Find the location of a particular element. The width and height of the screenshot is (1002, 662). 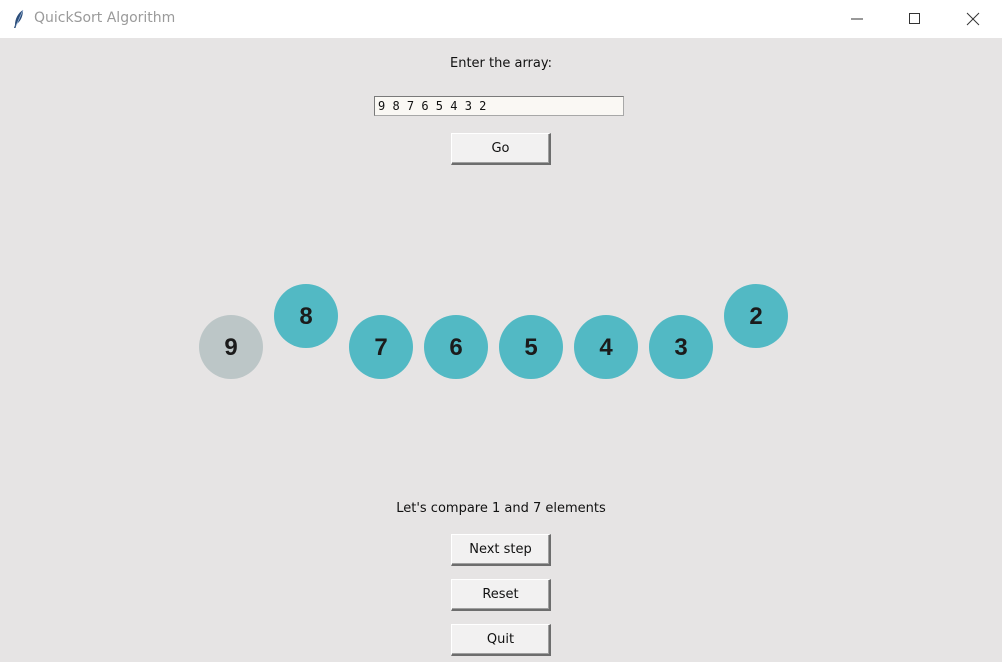

array-element-2: 7 is located at coordinates (381, 347).